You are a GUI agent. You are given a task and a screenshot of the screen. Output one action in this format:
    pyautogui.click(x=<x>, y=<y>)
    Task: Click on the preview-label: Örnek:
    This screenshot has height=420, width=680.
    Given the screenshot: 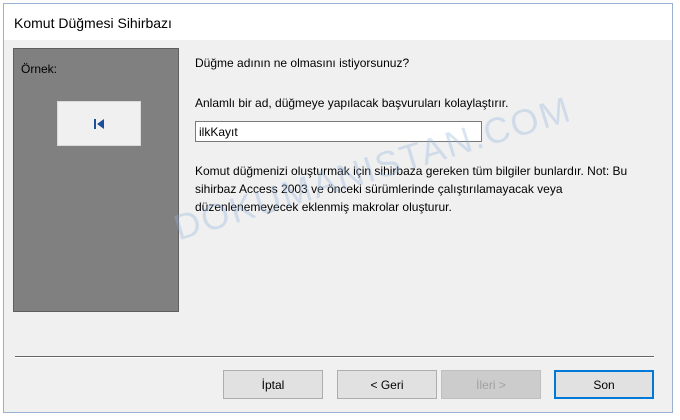 What is the action you would take?
    pyautogui.click(x=39, y=69)
    